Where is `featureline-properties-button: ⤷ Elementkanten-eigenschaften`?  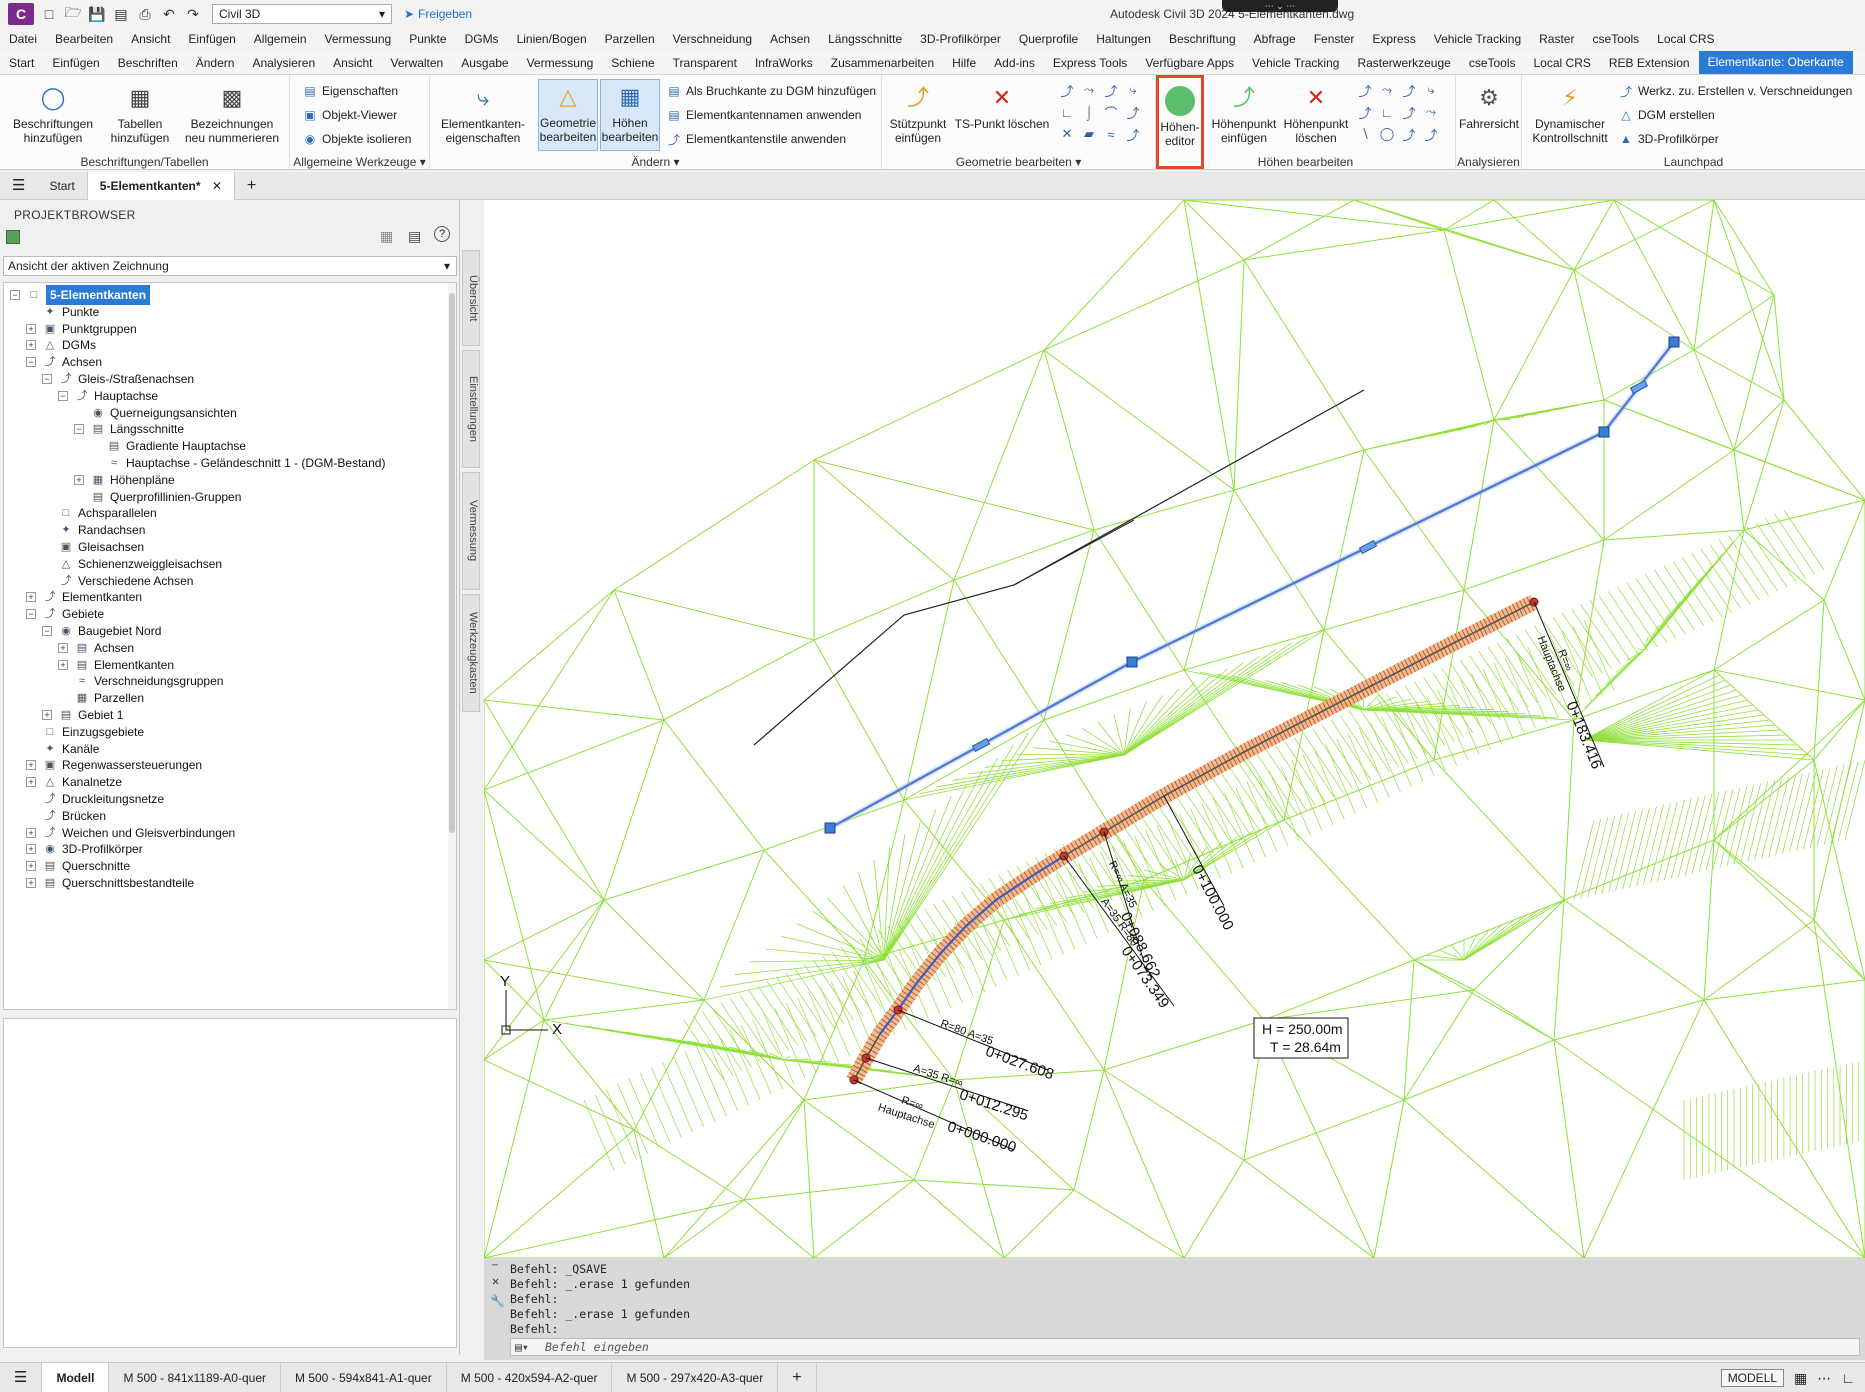 featureline-properties-button: ⤷ Elementkanten-eigenschaften is located at coordinates (483, 113).